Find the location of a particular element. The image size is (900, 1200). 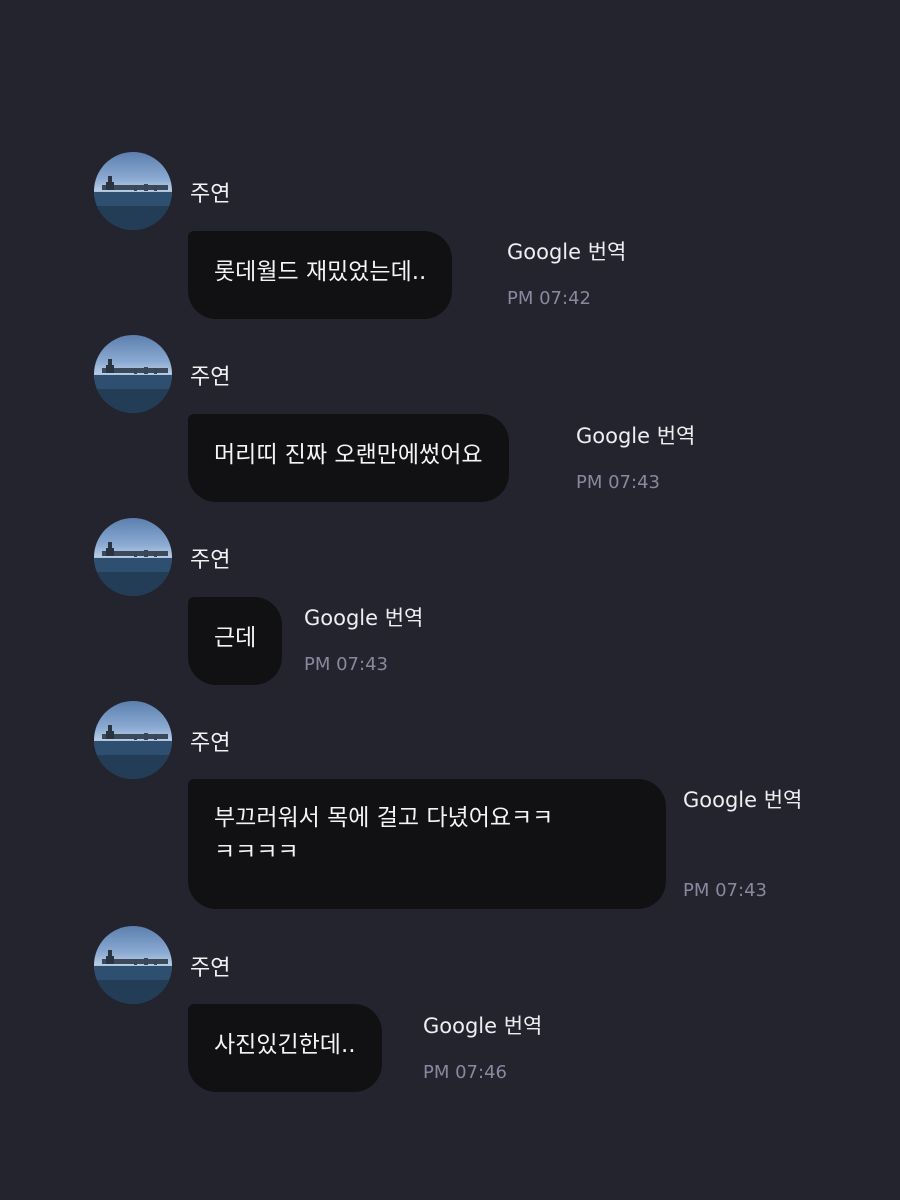

message-bubble: 사진있긴한데.. is located at coordinates (285, 1048).